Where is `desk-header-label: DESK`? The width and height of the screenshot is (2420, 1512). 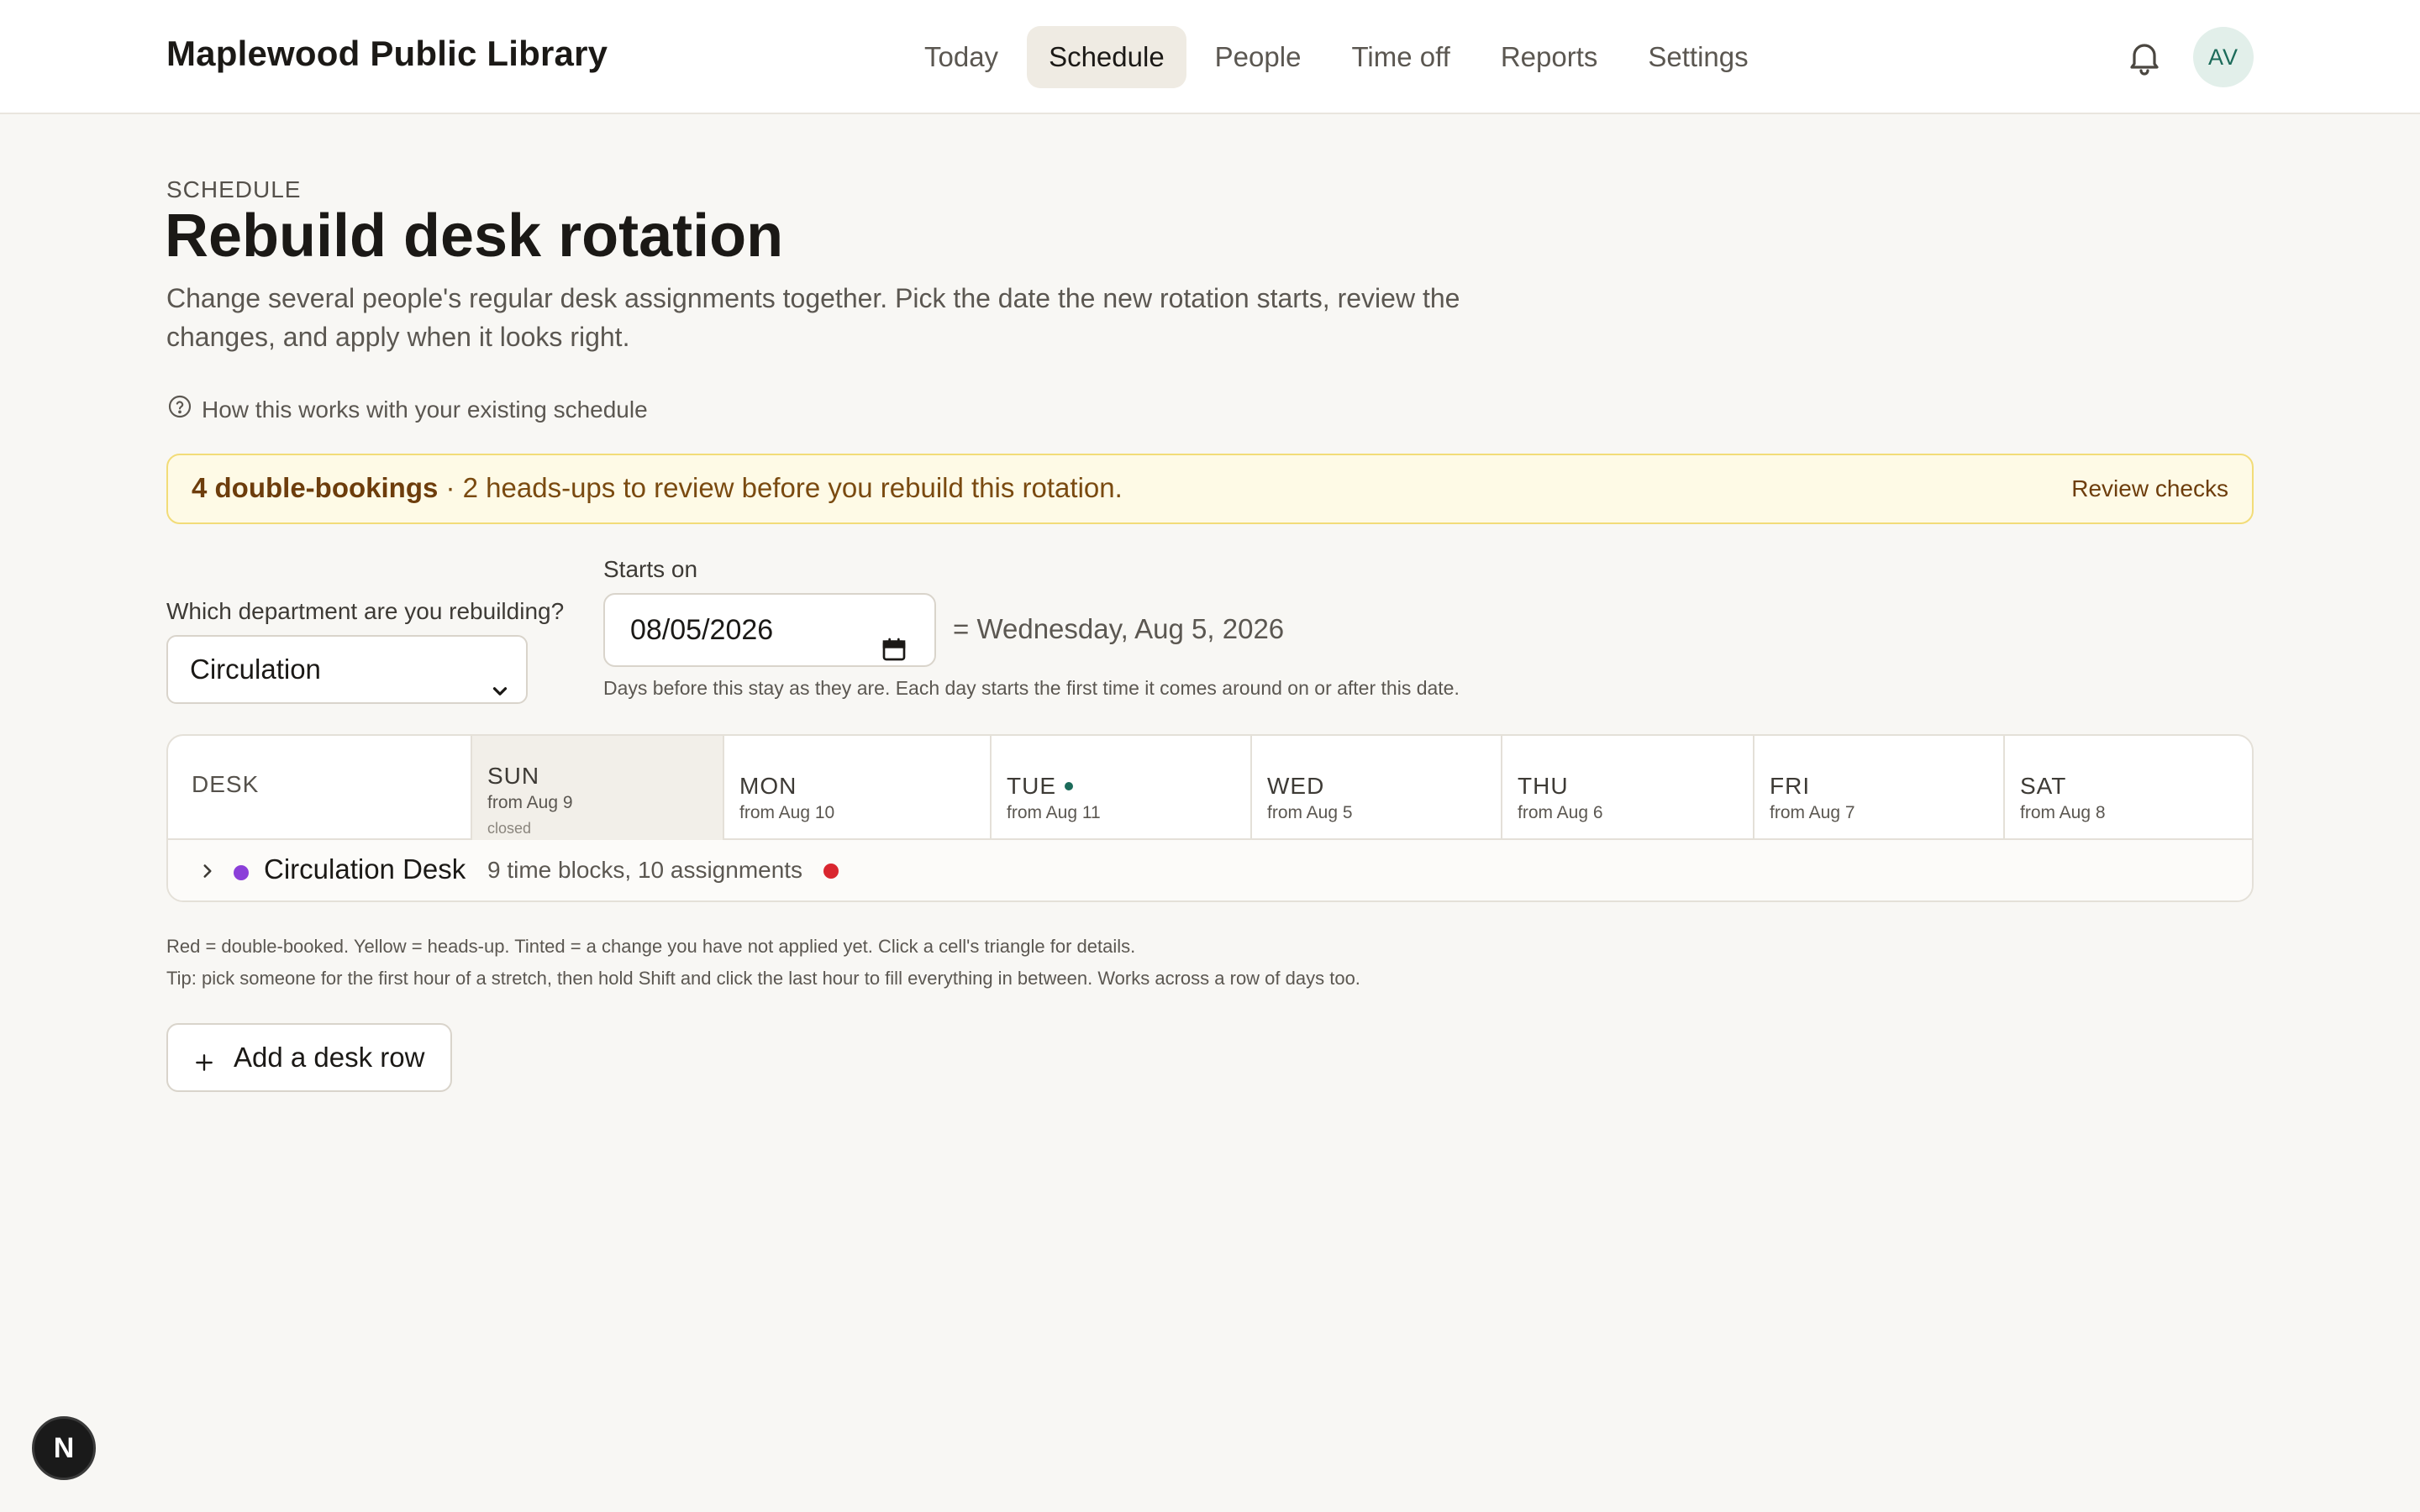
desk-header-label: DESK is located at coordinates (226, 784).